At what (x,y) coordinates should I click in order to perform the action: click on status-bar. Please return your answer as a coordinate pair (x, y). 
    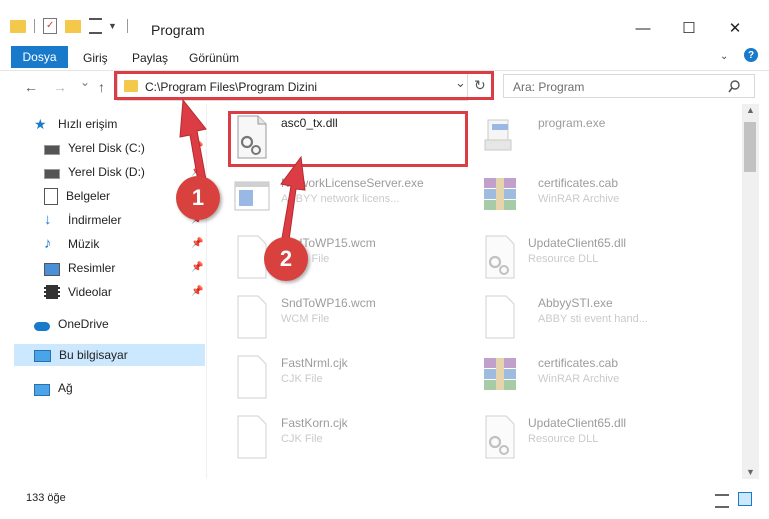
    Looking at the image, I should click on (384, 499).